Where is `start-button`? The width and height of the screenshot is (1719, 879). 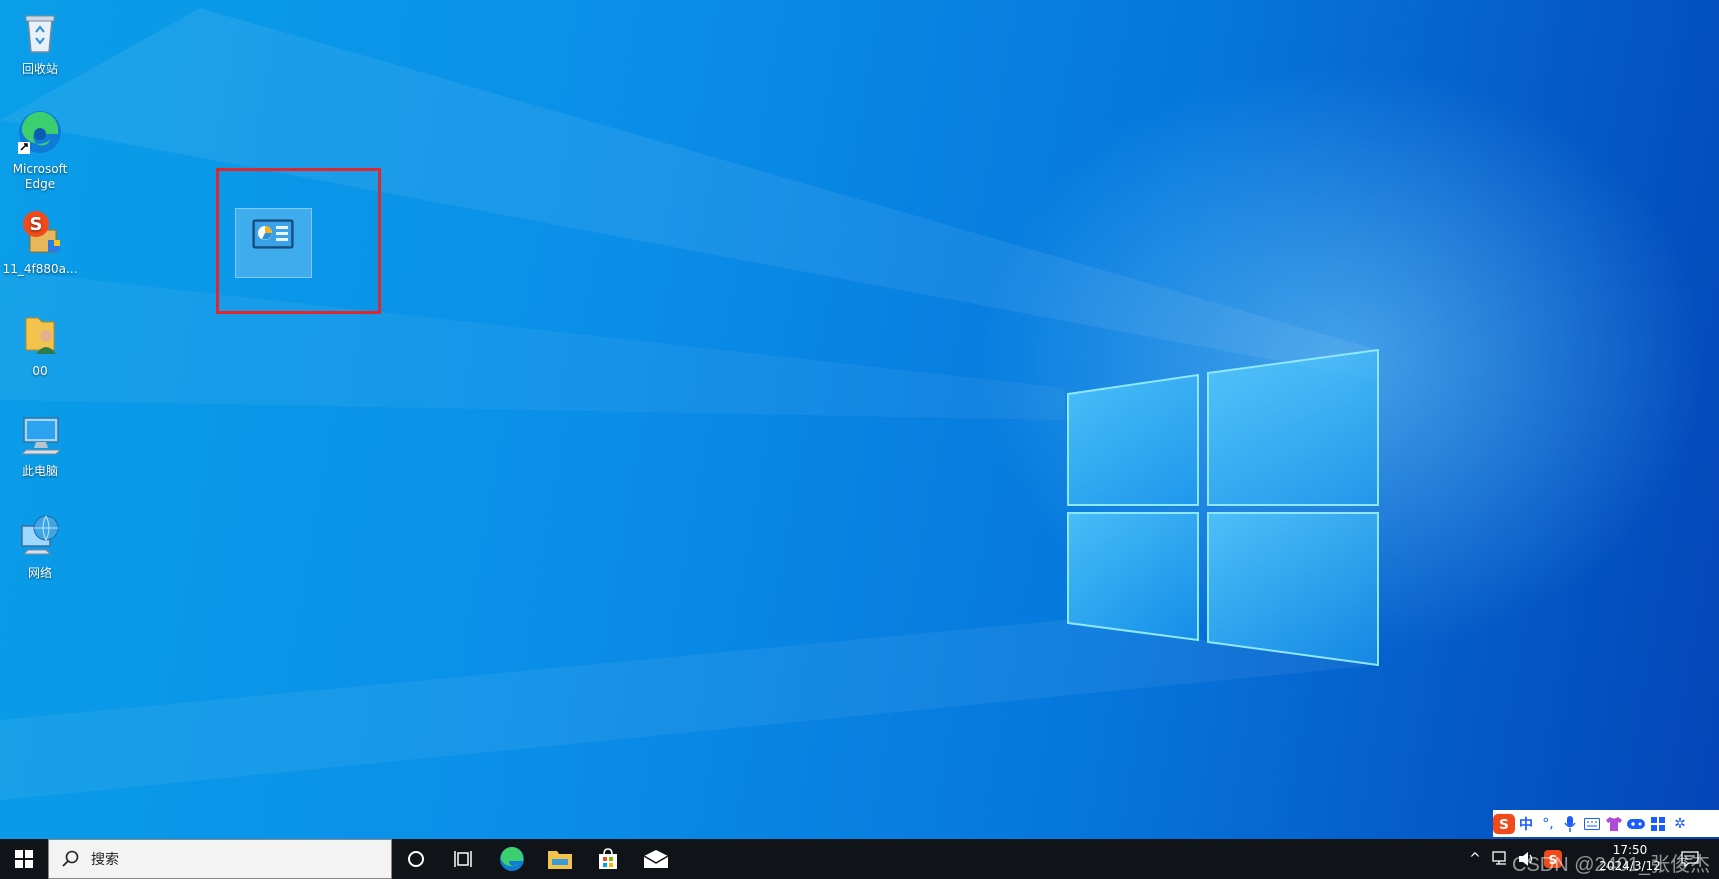
start-button is located at coordinates (24, 859).